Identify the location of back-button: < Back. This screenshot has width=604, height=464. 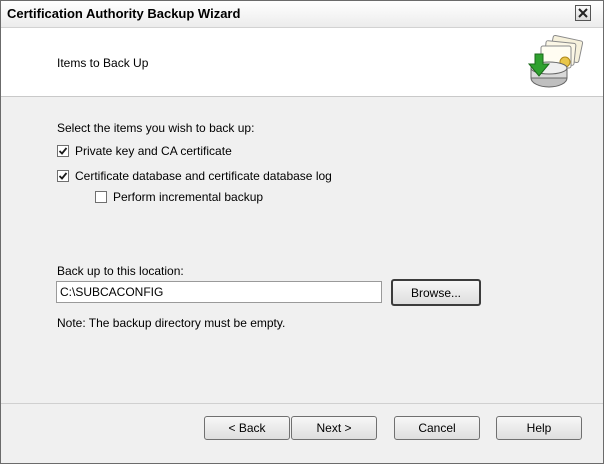
(247, 428).